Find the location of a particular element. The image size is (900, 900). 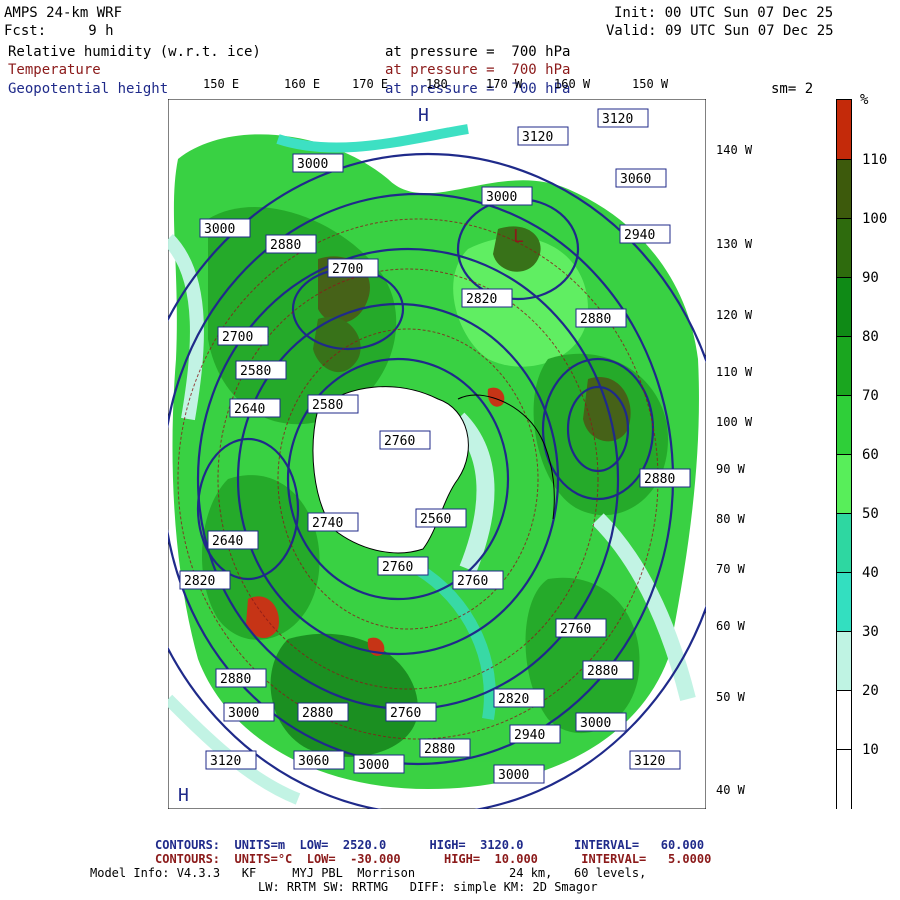

contour-label: 2560 is located at coordinates (441, 518).